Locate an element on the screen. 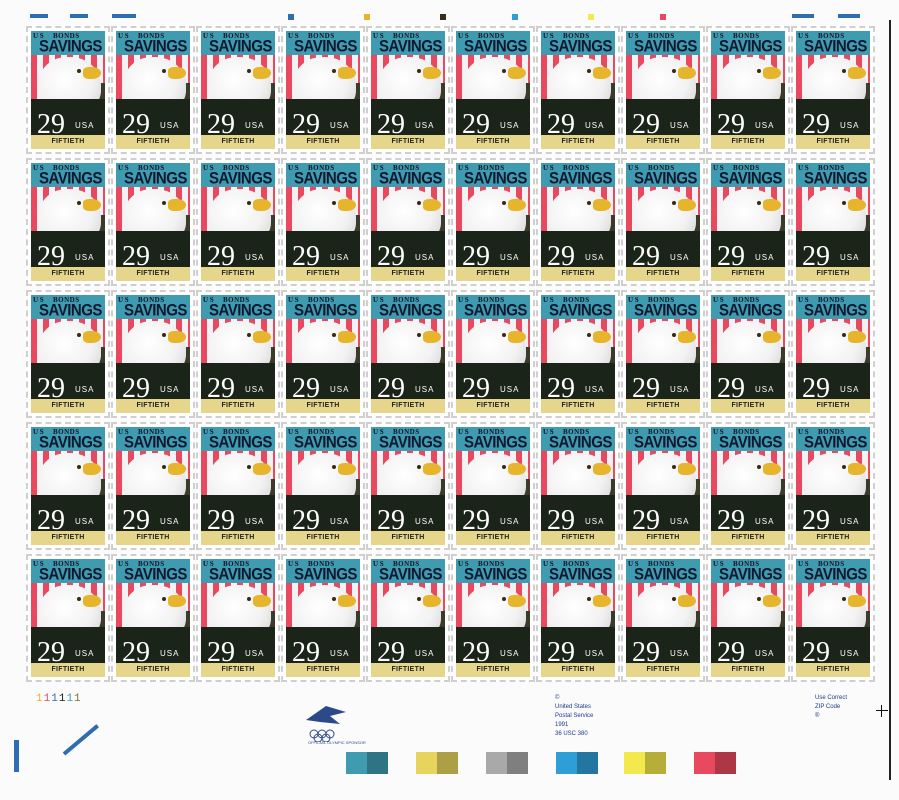 Image resolution: width=899 pixels, height=800 pixels. color-bar is located at coordinates (507, 763).